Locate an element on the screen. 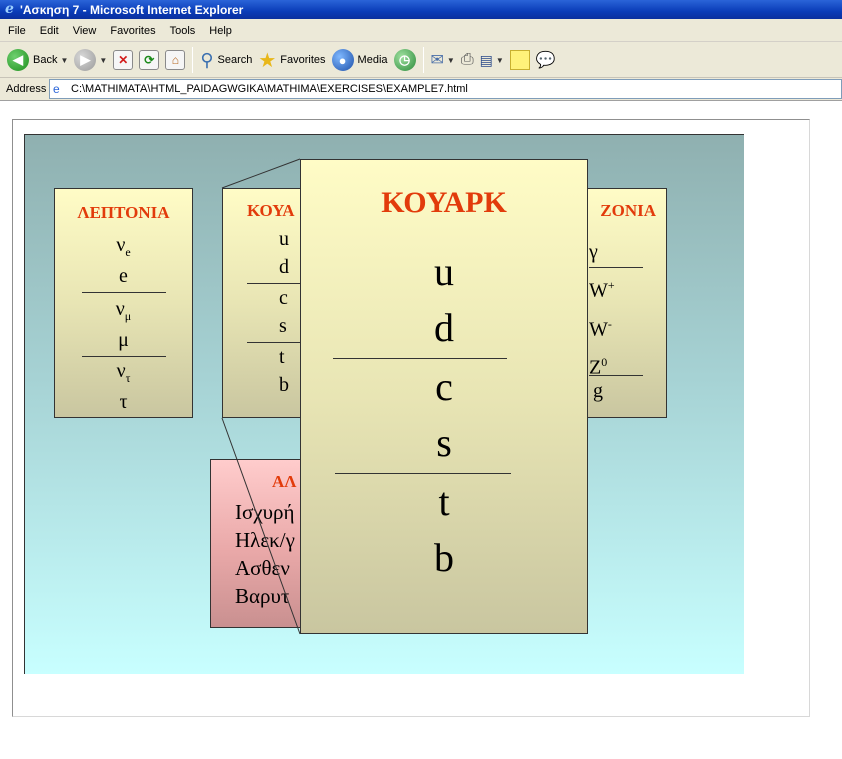 The image size is (842, 759). print-button: ⎙ is located at coordinates (467, 60).